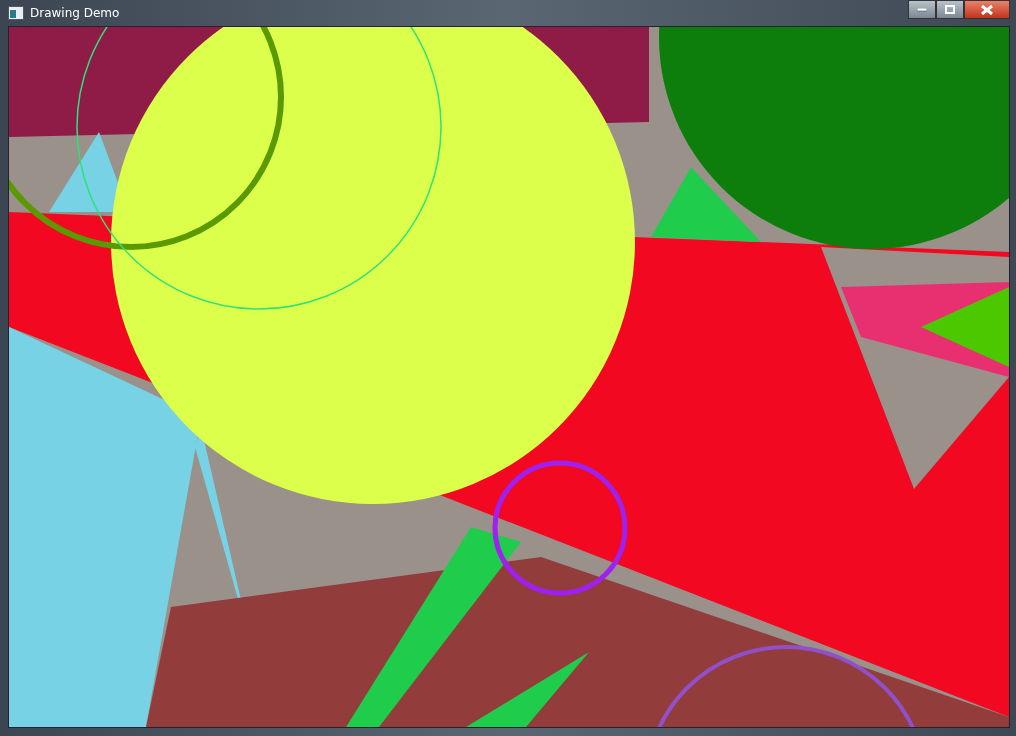  What do you see at coordinates (75, 13) in the screenshot?
I see `window-title: Drawing Demo` at bounding box center [75, 13].